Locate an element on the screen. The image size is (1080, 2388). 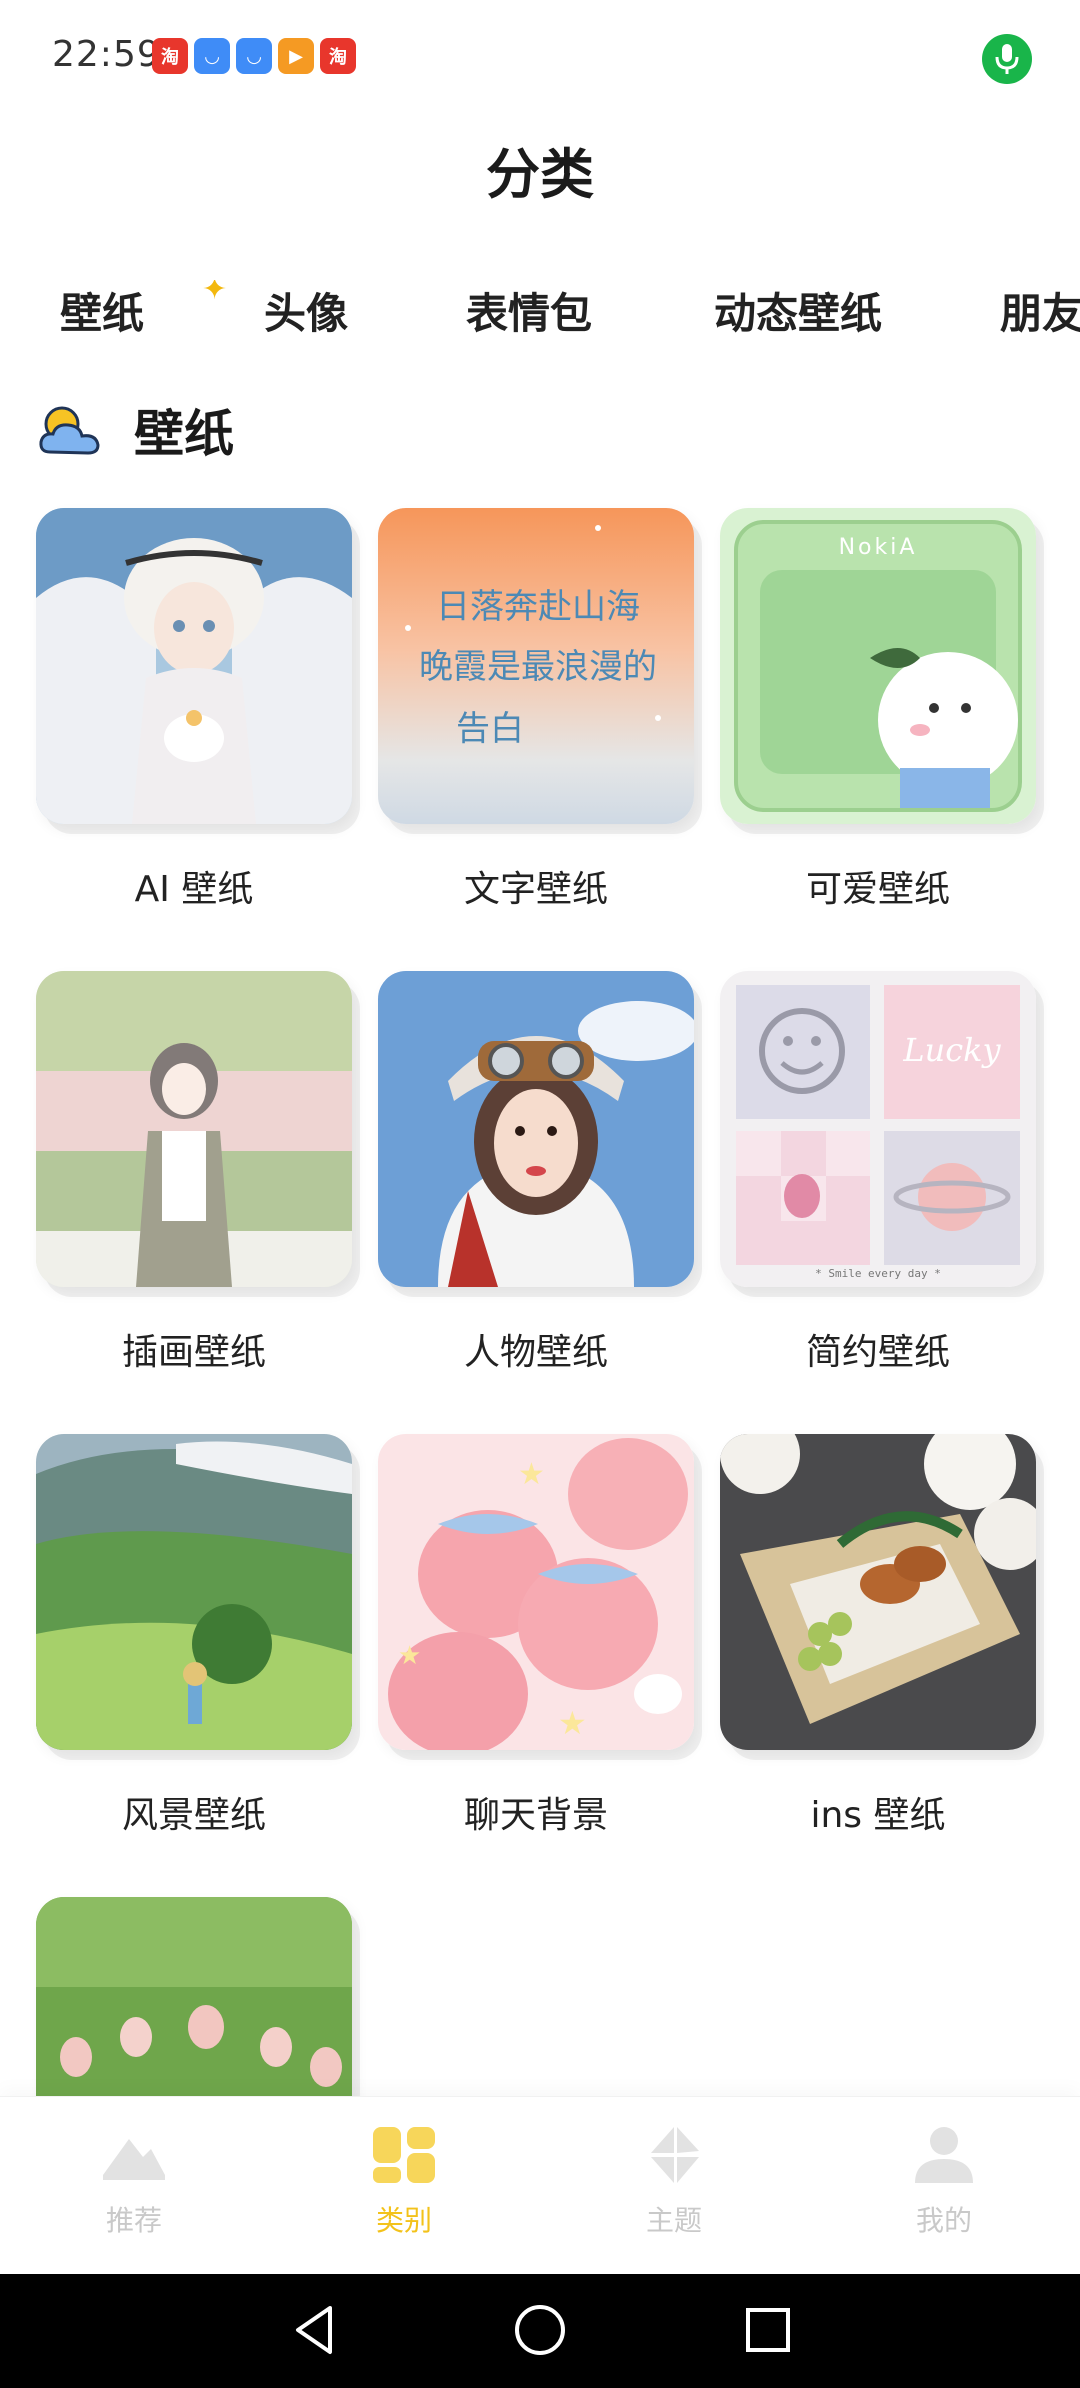
tab-wallpaper: 壁纸 ✦ is located at coordinates (143, 313).